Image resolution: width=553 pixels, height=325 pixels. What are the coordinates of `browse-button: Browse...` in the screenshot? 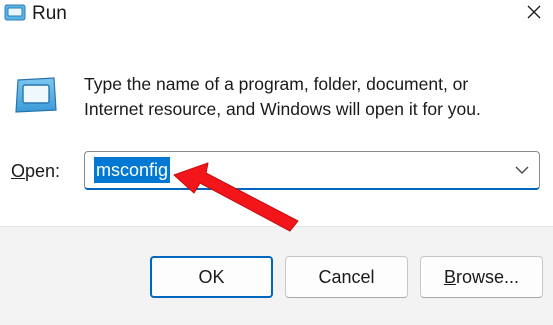 It's located at (481, 277).